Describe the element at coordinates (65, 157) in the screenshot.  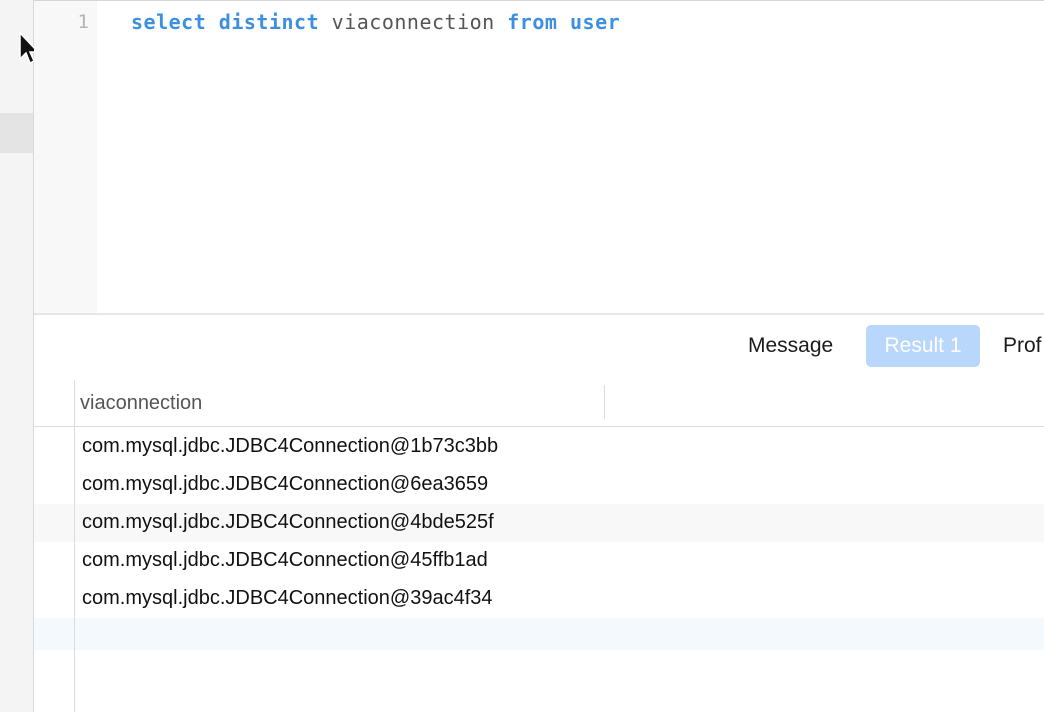
I see `line-gutter: 1` at that location.